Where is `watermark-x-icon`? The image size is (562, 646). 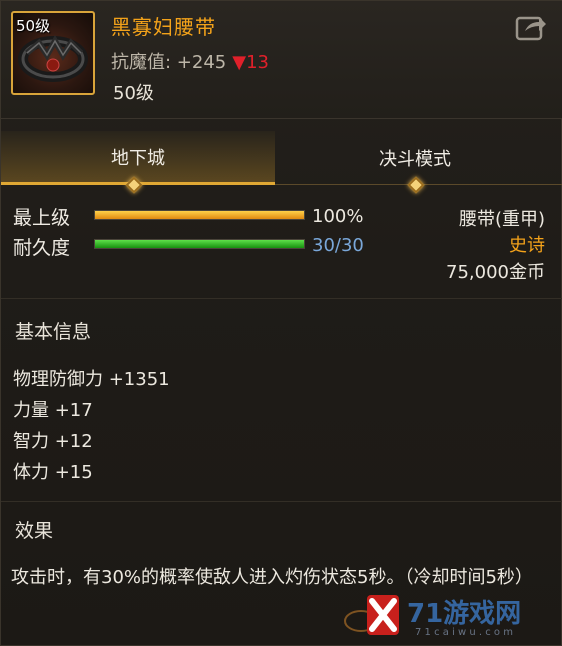
watermark-x-icon is located at coordinates (371, 615).